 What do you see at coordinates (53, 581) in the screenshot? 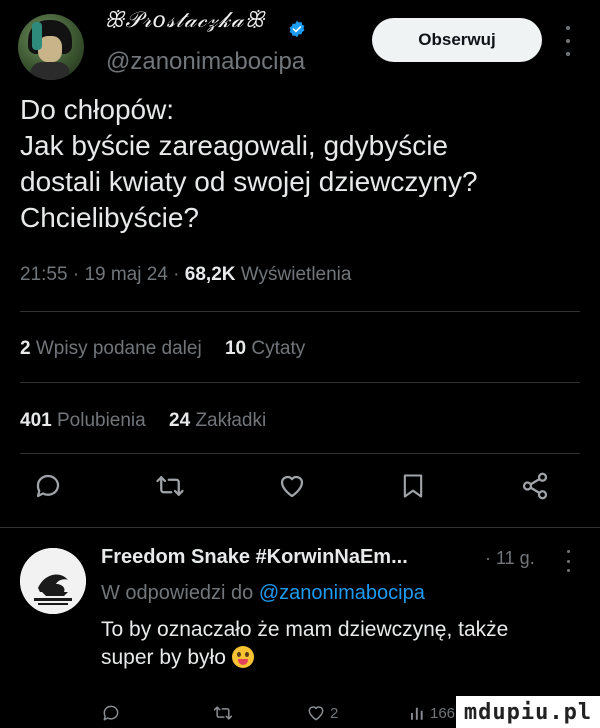
I see `reply-avatar` at bounding box center [53, 581].